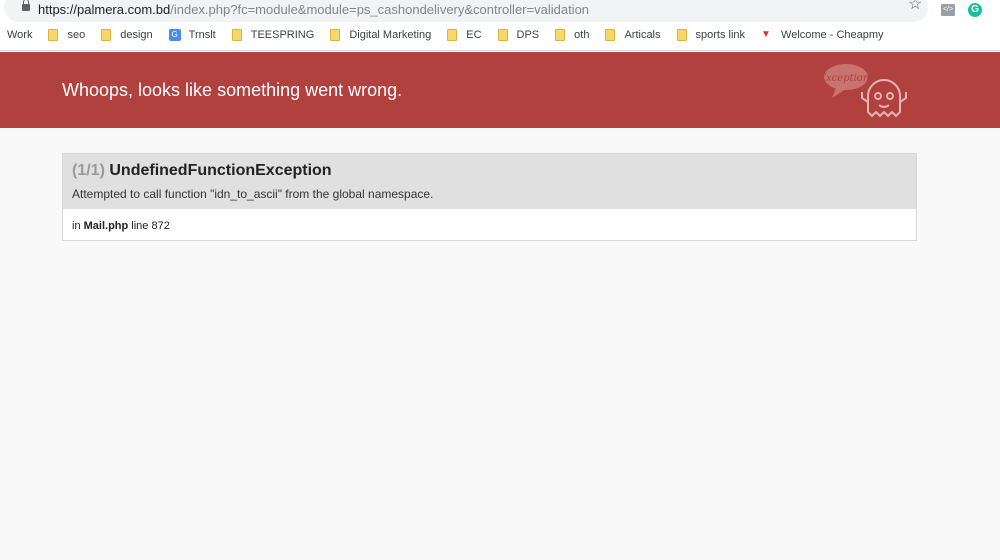 This screenshot has width=1000, height=560. What do you see at coordinates (76, 35) in the screenshot?
I see `bookmark-label: seo` at bounding box center [76, 35].